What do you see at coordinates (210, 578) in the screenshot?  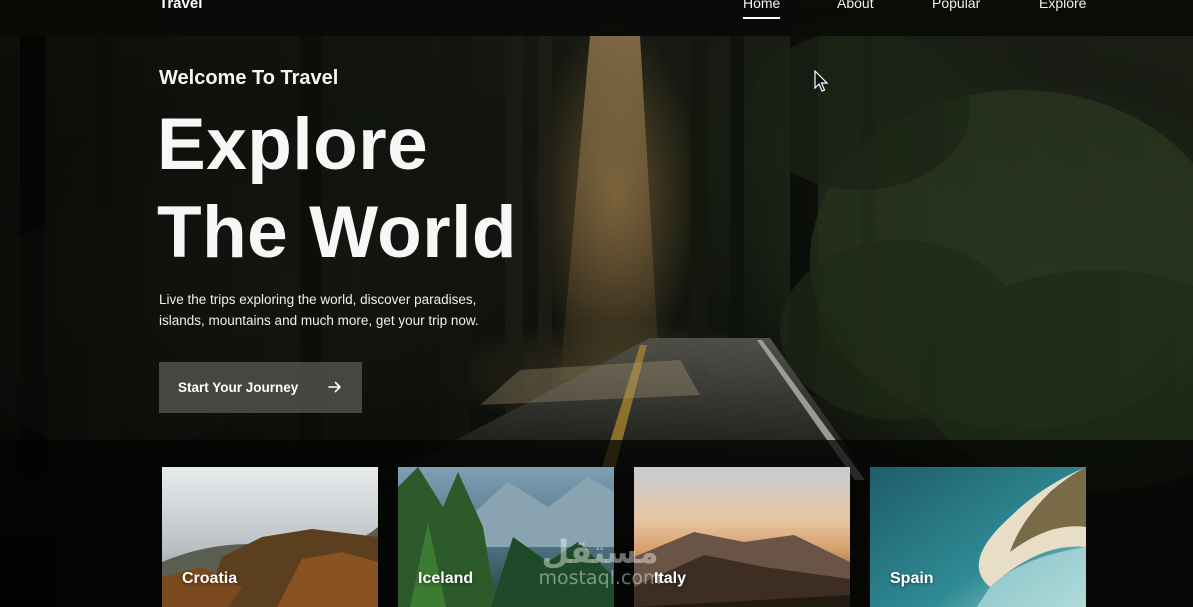 I see `destination-name: Croatia` at bounding box center [210, 578].